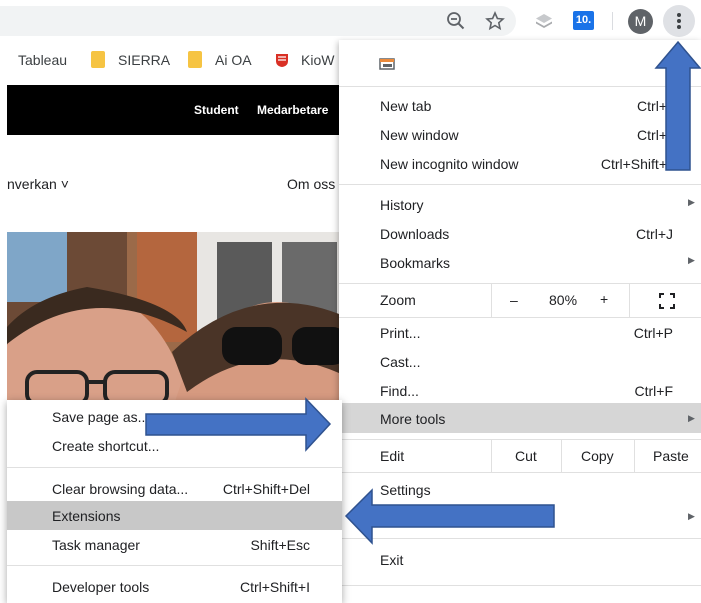 The height and width of the screenshot is (603, 701). Describe the element at coordinates (520, 300) in the screenshot. I see `menu-zoom-row: Zoom – 80% +` at that location.